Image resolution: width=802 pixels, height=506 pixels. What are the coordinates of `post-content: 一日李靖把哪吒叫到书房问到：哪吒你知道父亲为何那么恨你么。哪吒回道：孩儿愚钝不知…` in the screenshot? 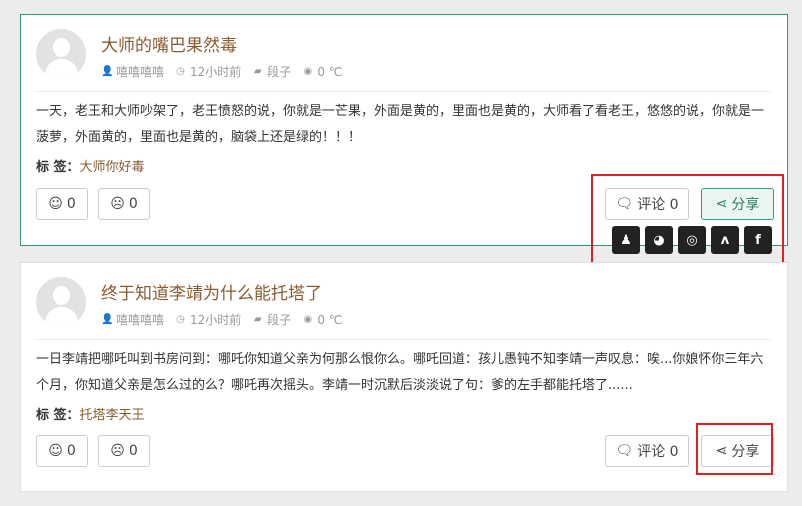 It's located at (400, 372).